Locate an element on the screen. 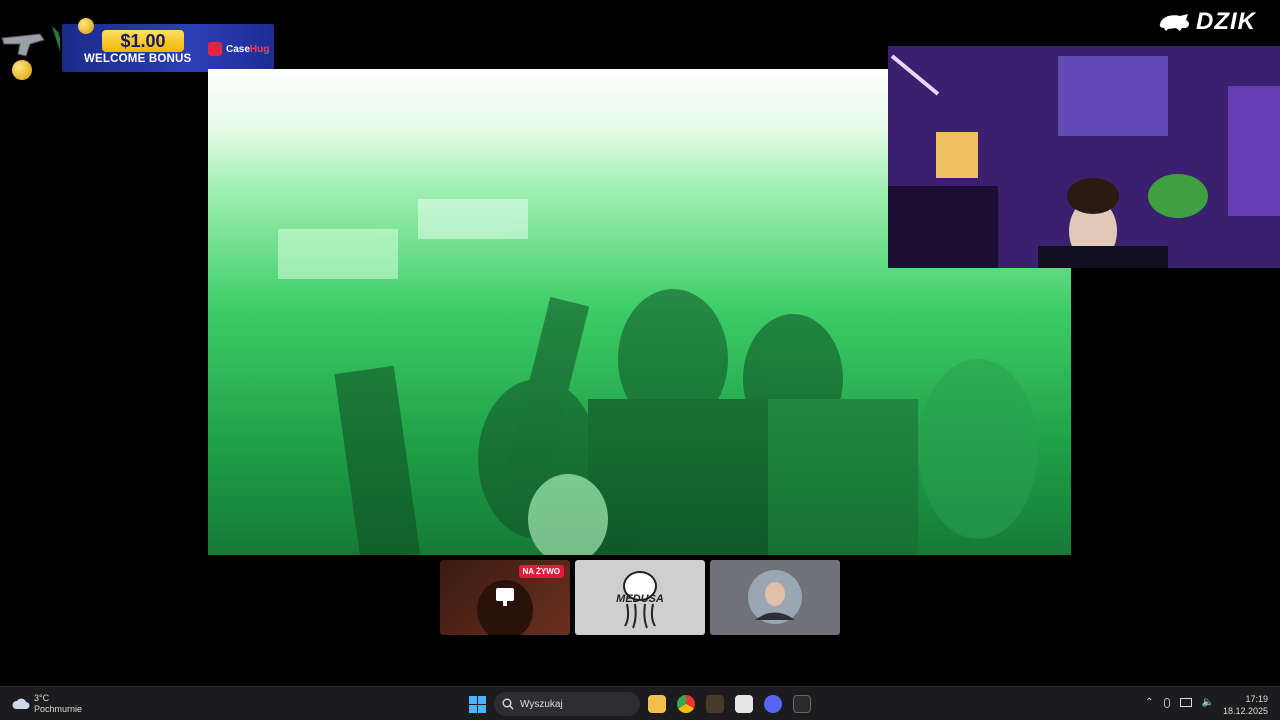 Image resolution: width=1280 pixels, height=720 pixels. system-tray: ⌃ 🔈 is located at coordinates (1179, 702).